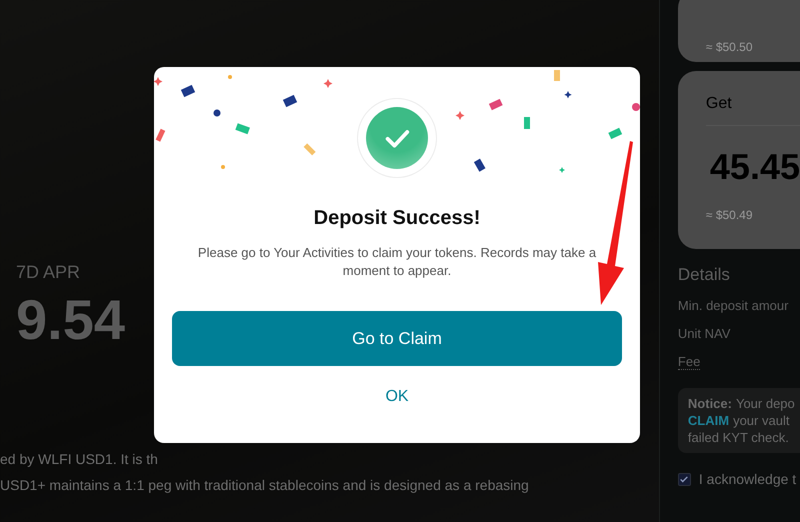  What do you see at coordinates (48, 272) in the screenshot?
I see `apr-label: 7D APR` at bounding box center [48, 272].